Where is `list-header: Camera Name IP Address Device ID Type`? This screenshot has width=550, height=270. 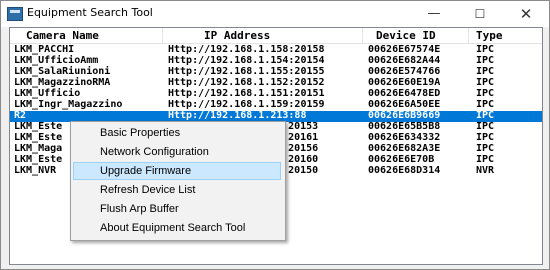
list-header: Camera Name IP Address Device ID Type is located at coordinates (276, 36).